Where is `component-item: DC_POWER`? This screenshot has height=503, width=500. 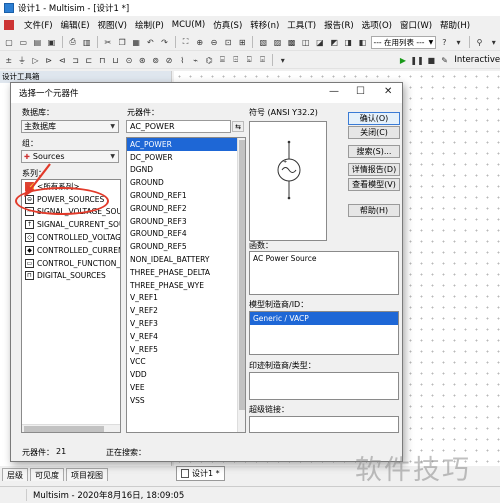
component-item: DC_POWER is located at coordinates (186, 157).